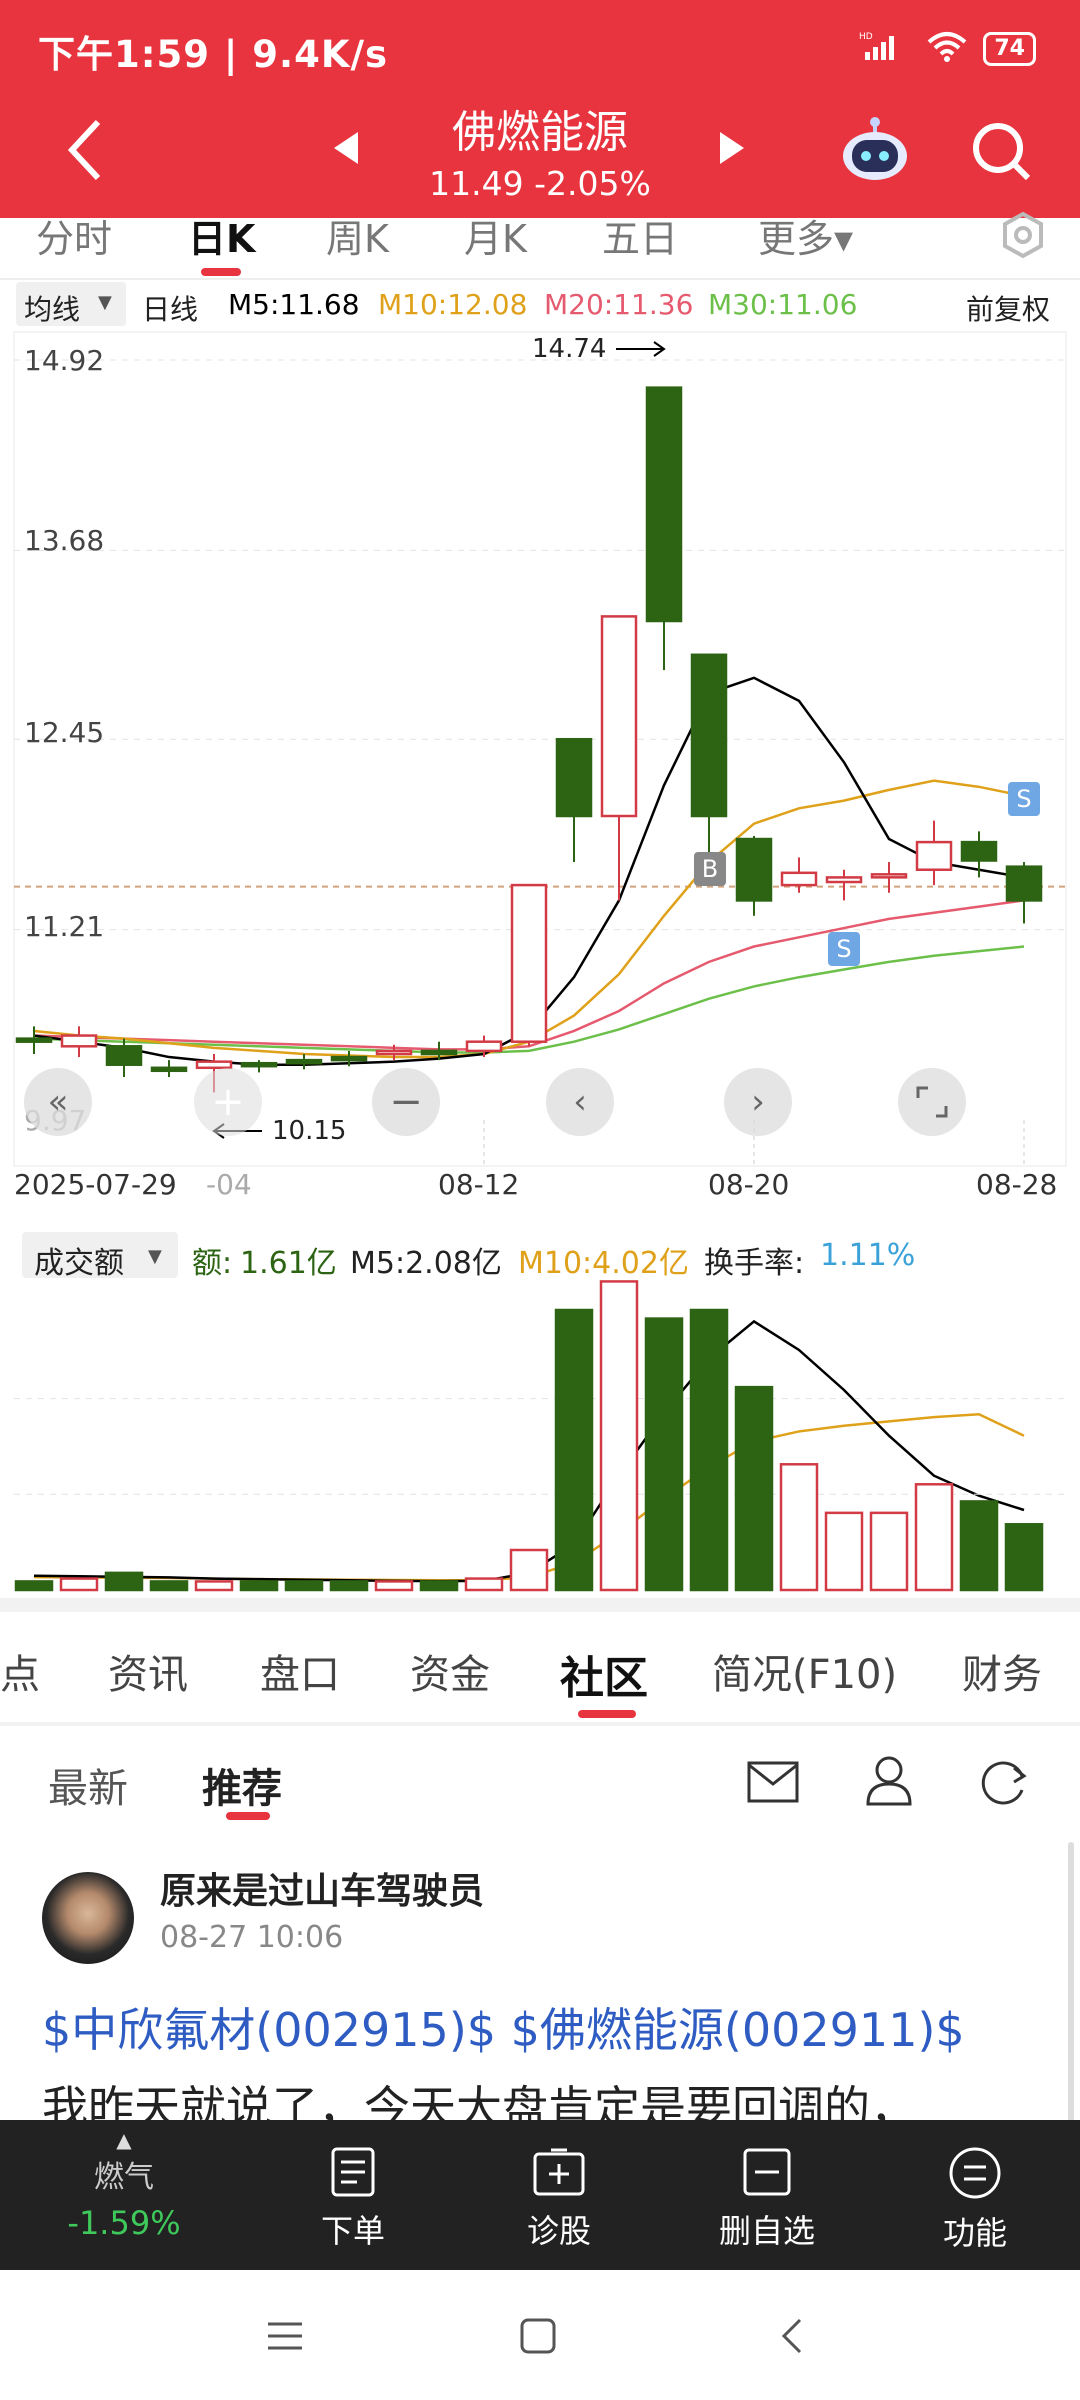 This screenshot has width=1080, height=2400. What do you see at coordinates (79, 1263) in the screenshot?
I see `volume-selector-label: 成交额` at bounding box center [79, 1263].